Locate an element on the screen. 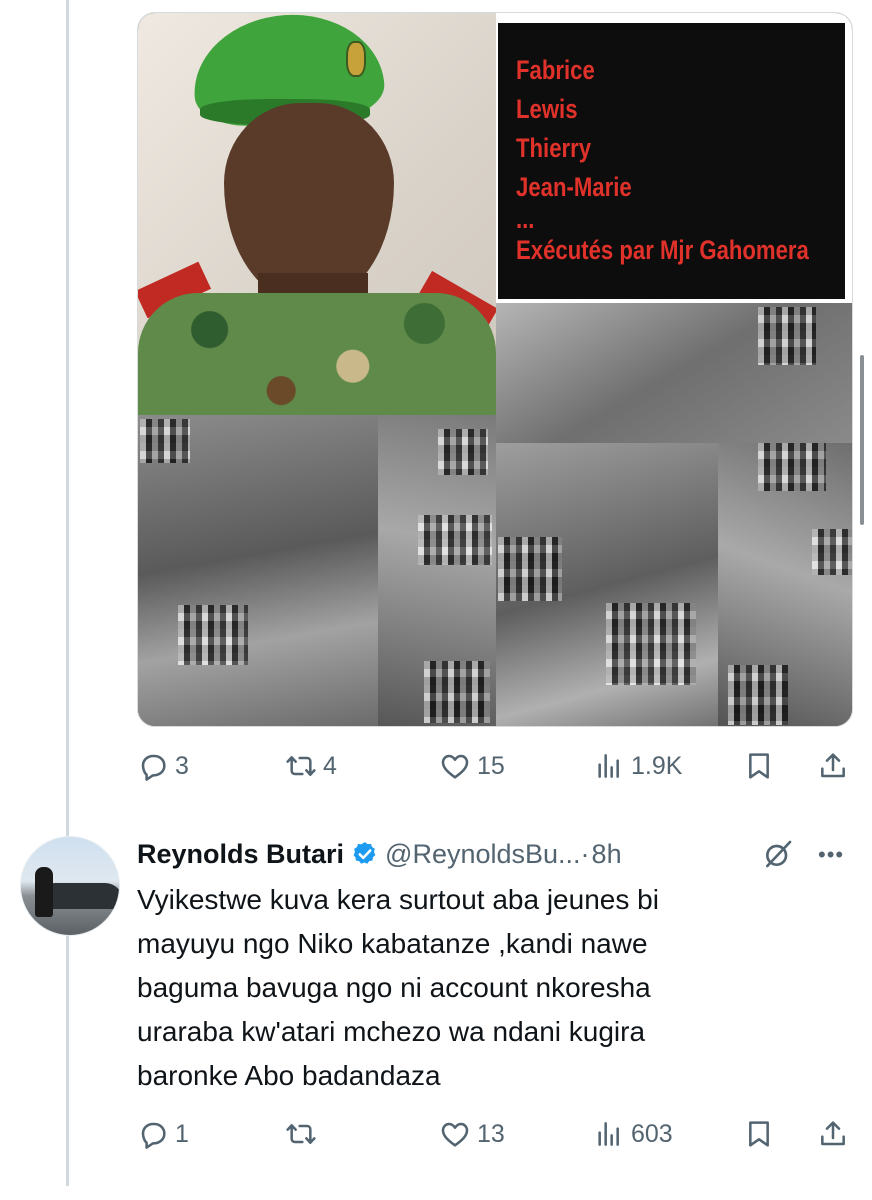  reply-text-line: uraraba kw'atari mchezo wa ndani kugira is located at coordinates (391, 1031).